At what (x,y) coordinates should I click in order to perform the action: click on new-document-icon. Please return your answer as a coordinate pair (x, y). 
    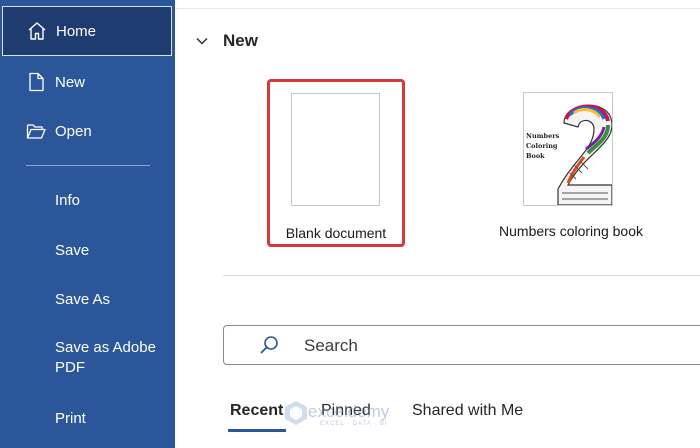
    Looking at the image, I should click on (36, 82).